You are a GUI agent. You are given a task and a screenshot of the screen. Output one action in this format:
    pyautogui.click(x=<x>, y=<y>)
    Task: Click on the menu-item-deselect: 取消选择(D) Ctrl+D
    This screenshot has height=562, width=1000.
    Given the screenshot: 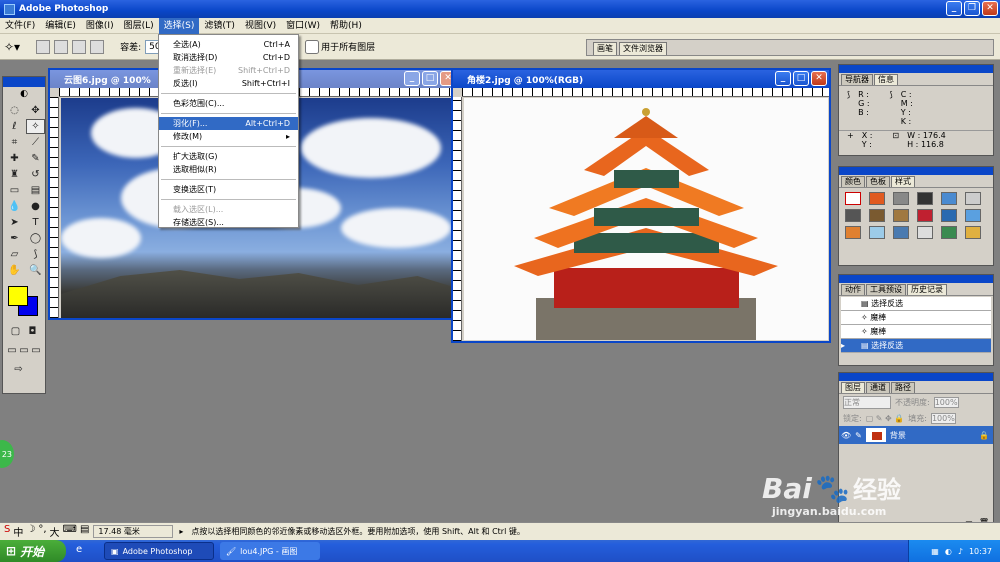 What is the action you would take?
    pyautogui.click(x=228, y=57)
    